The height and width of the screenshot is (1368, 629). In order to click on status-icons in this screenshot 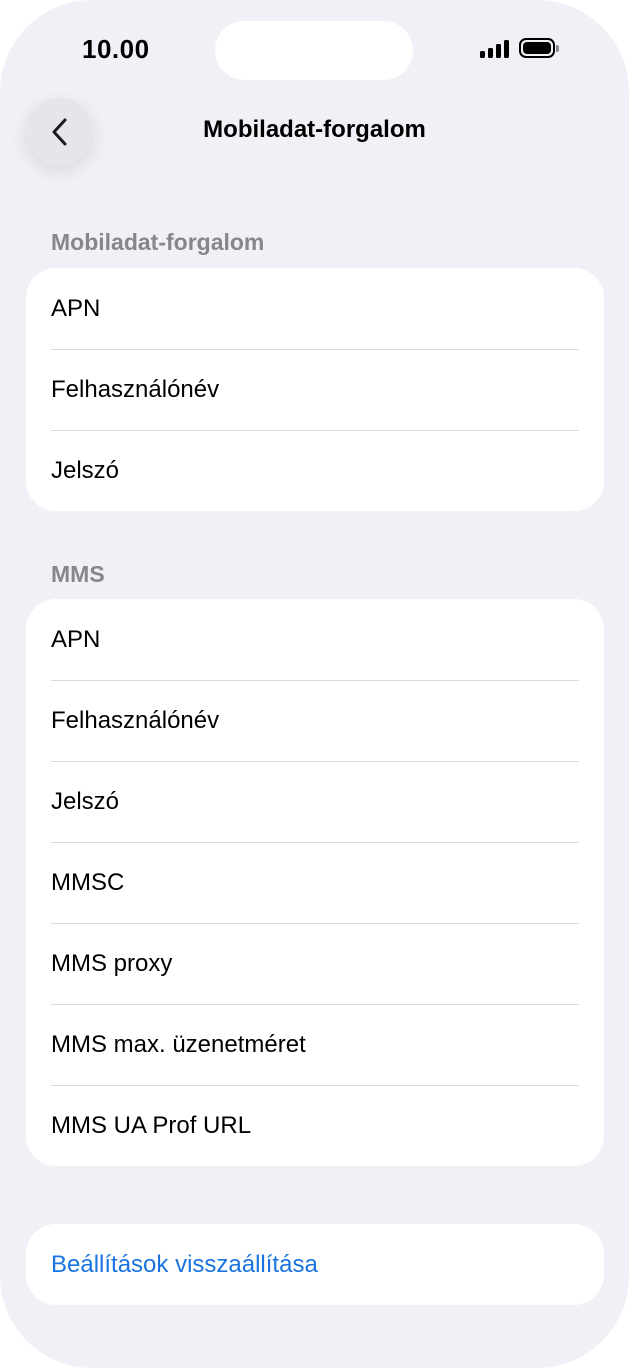, I will do `click(519, 48)`.